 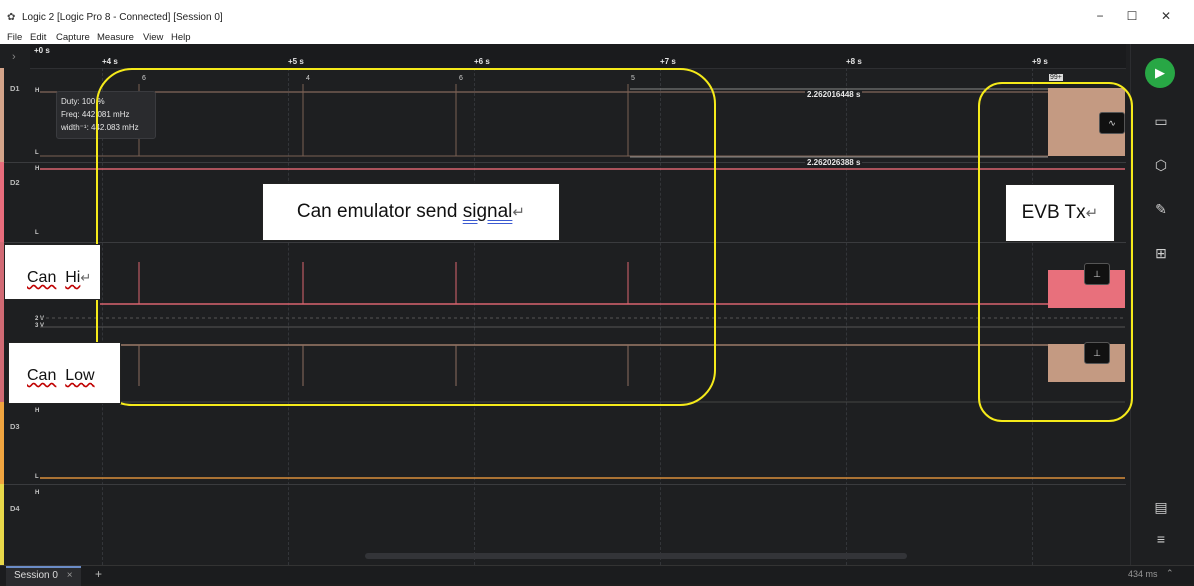 I want to click on callout-evb-tx: EVB Tx↵, so click(x=1060, y=213).